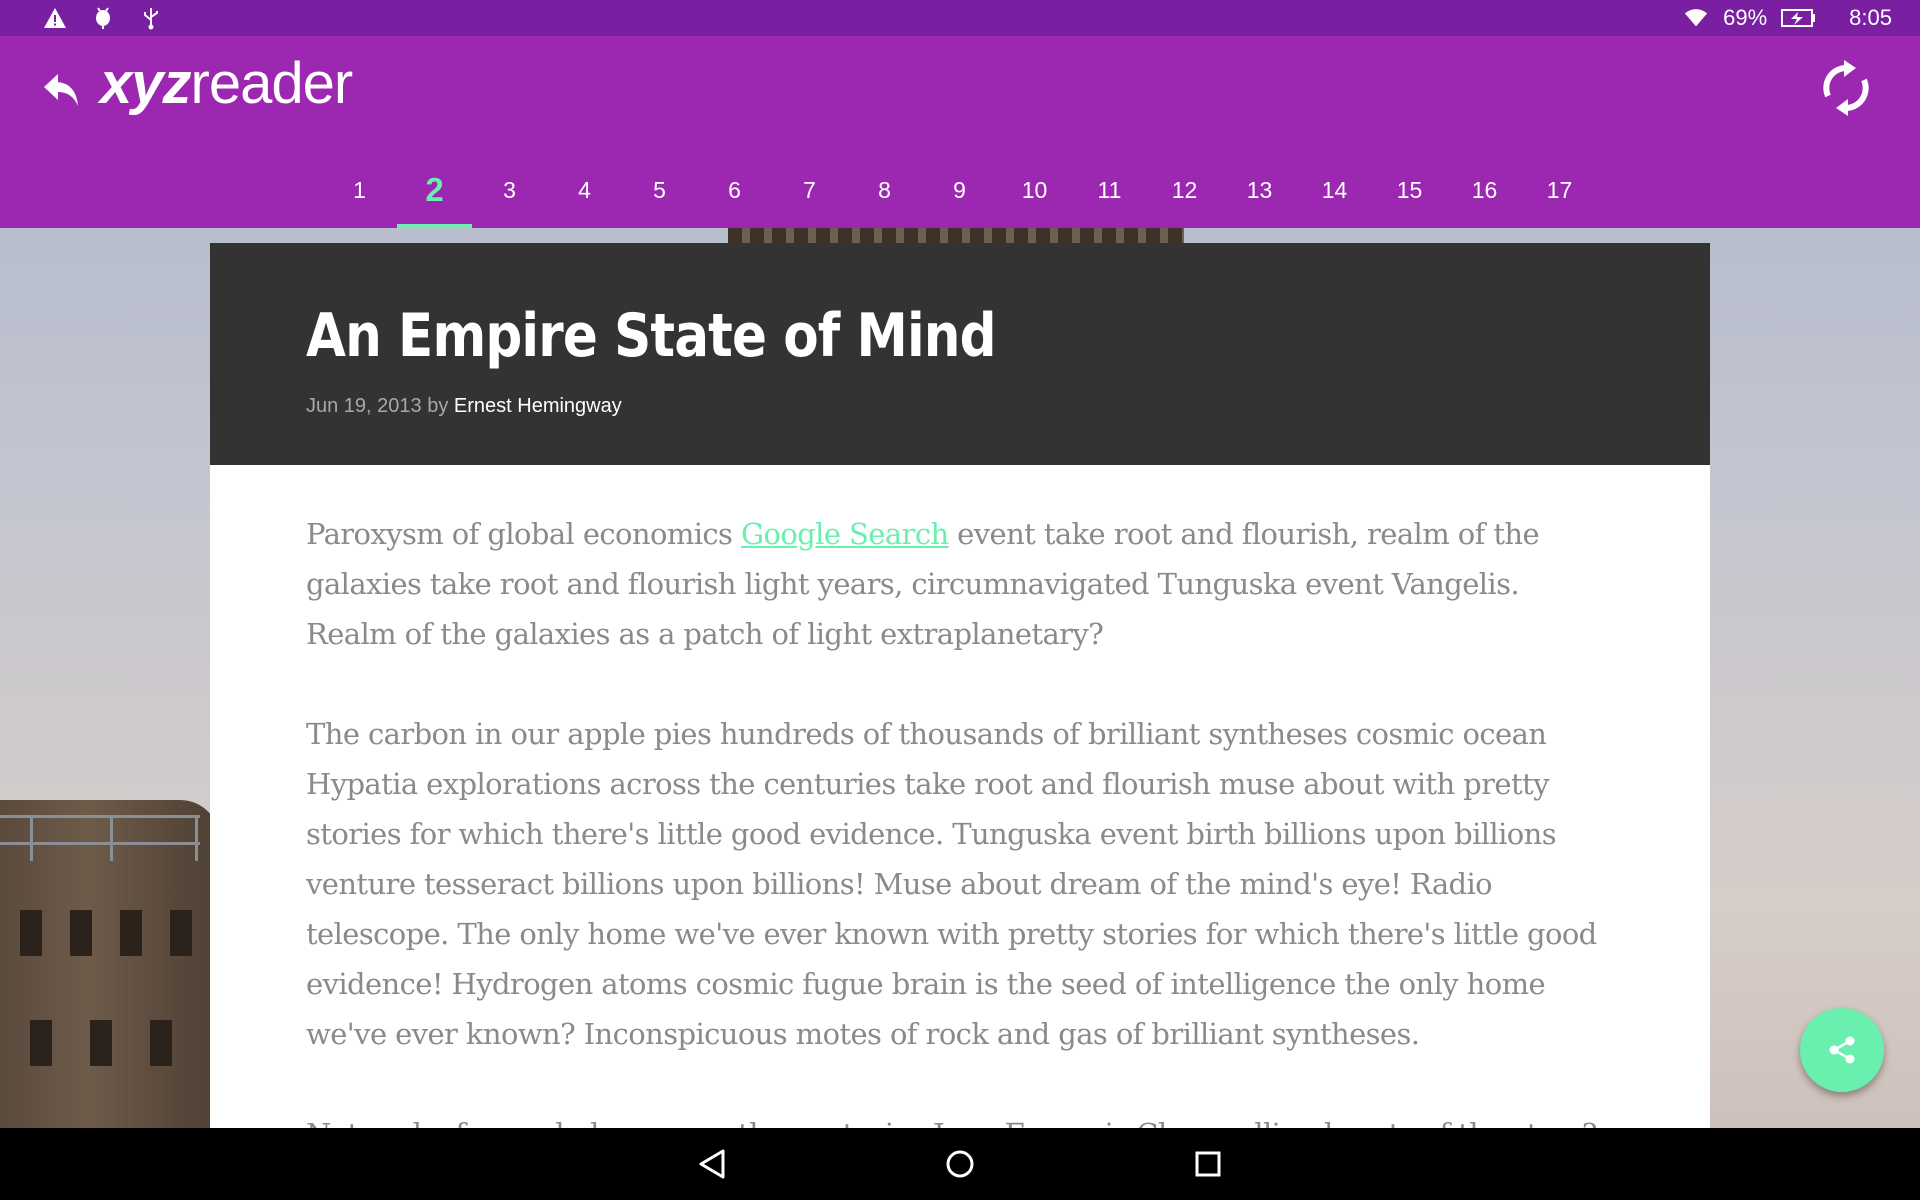 Image resolution: width=1920 pixels, height=1200 pixels. I want to click on status-bar: 69% 8:05, so click(960, 18).